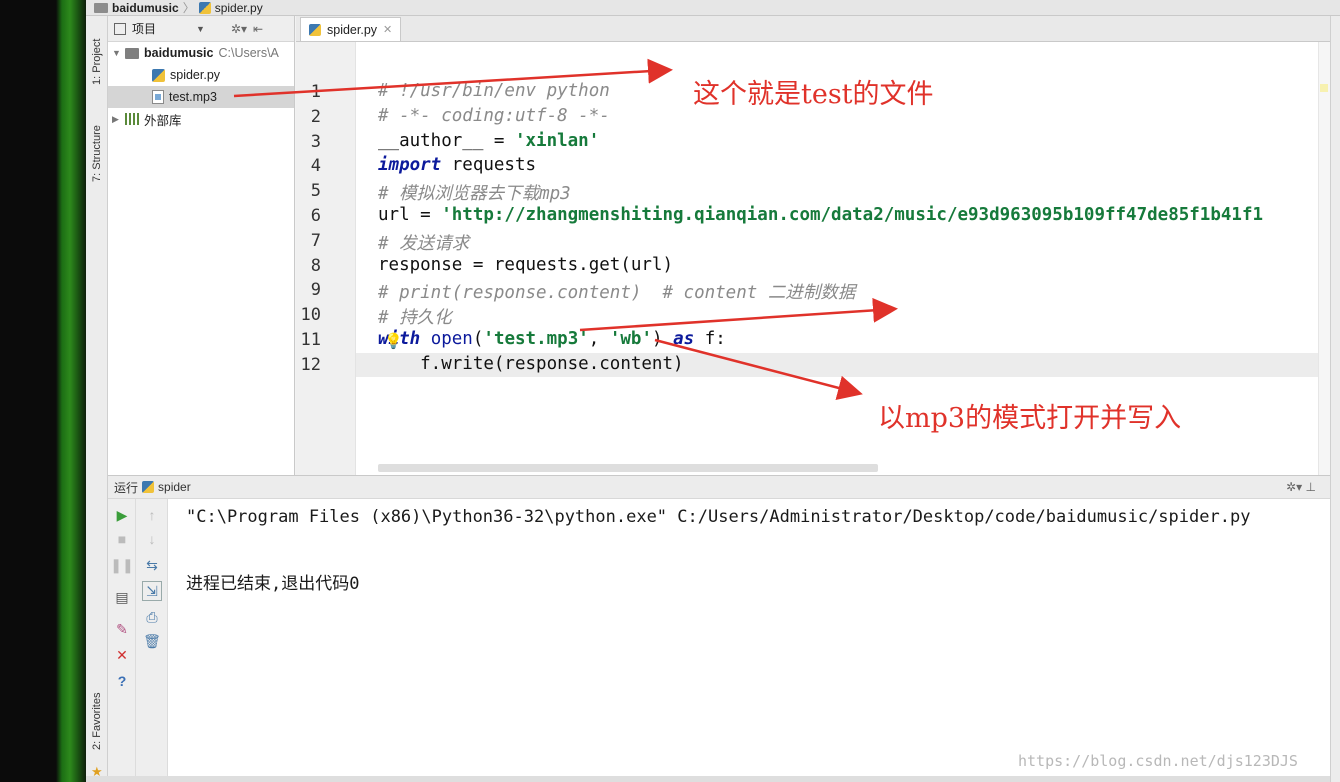 Image resolution: width=1340 pixels, height=782 pixels. Describe the element at coordinates (158, 97) in the screenshot. I see `mp3-file-icon` at that location.